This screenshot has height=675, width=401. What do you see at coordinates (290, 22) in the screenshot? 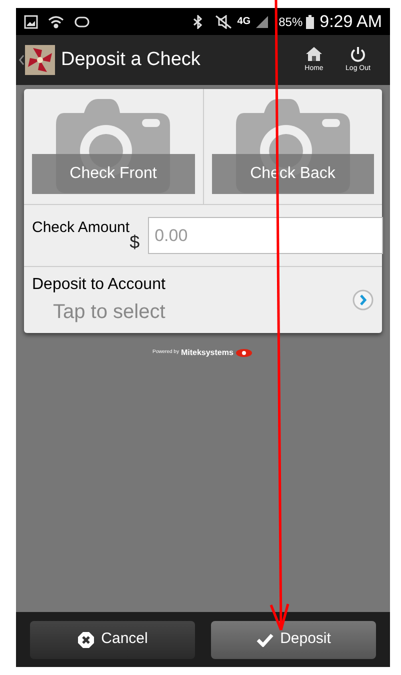
I see `battery-percent: 85%` at bounding box center [290, 22].